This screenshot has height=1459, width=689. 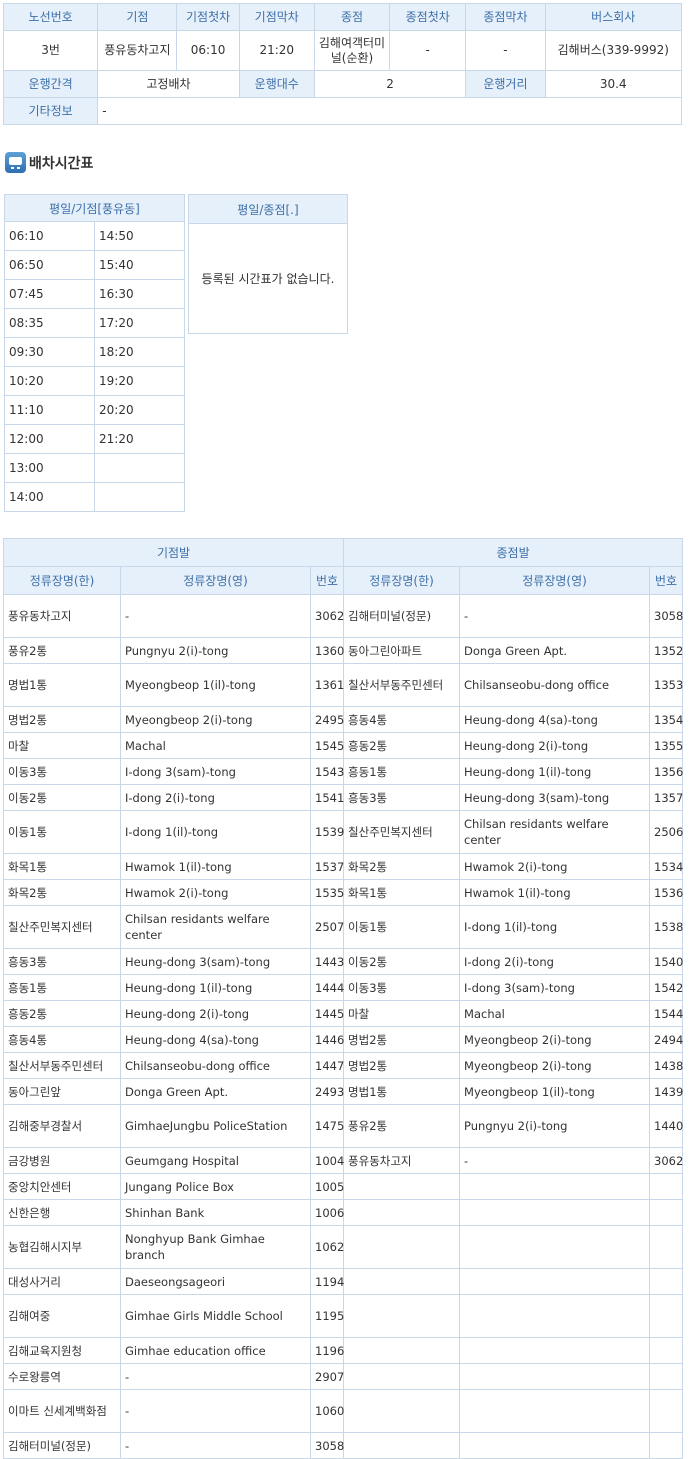 I want to click on route-info-header: 종점, so click(x=352, y=17).